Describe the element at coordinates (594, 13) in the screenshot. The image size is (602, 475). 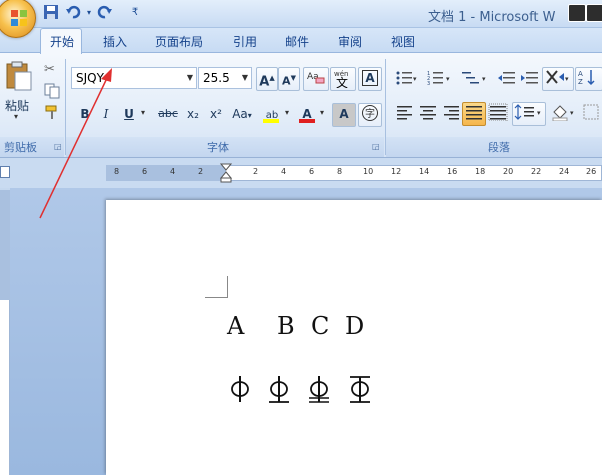
I see `ime-icon` at that location.